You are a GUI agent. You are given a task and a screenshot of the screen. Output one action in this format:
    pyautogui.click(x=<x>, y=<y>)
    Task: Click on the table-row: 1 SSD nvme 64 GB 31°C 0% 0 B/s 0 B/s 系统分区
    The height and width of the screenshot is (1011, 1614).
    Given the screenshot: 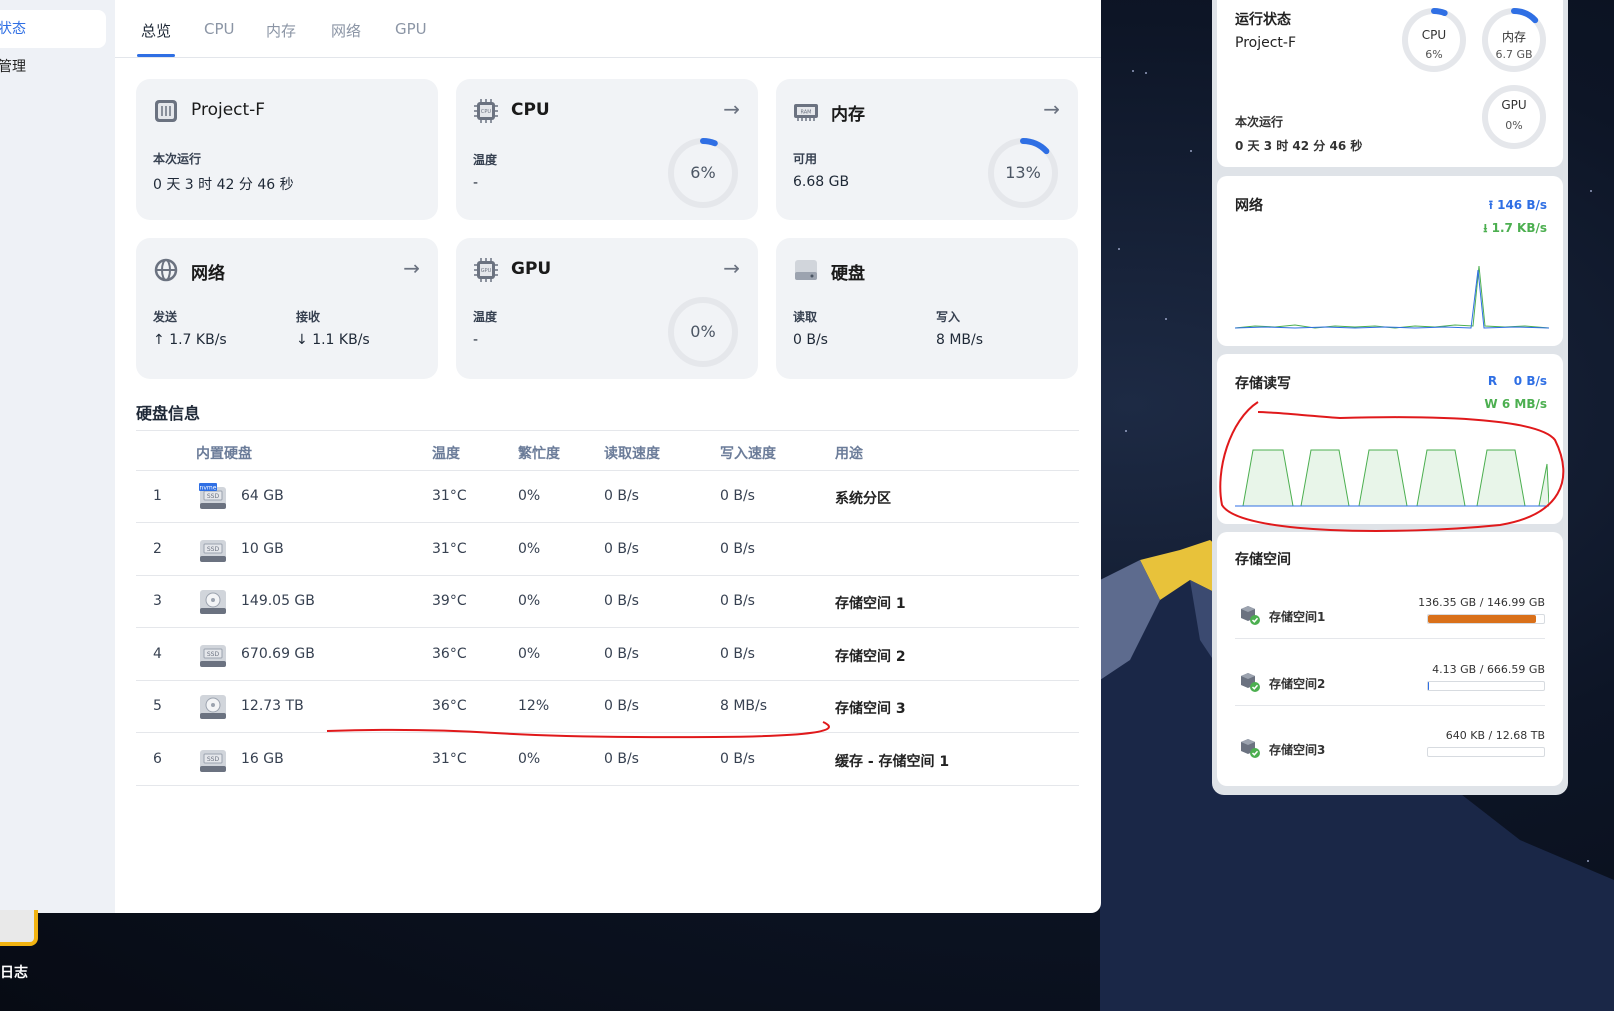 What is the action you would take?
    pyautogui.click(x=607, y=497)
    